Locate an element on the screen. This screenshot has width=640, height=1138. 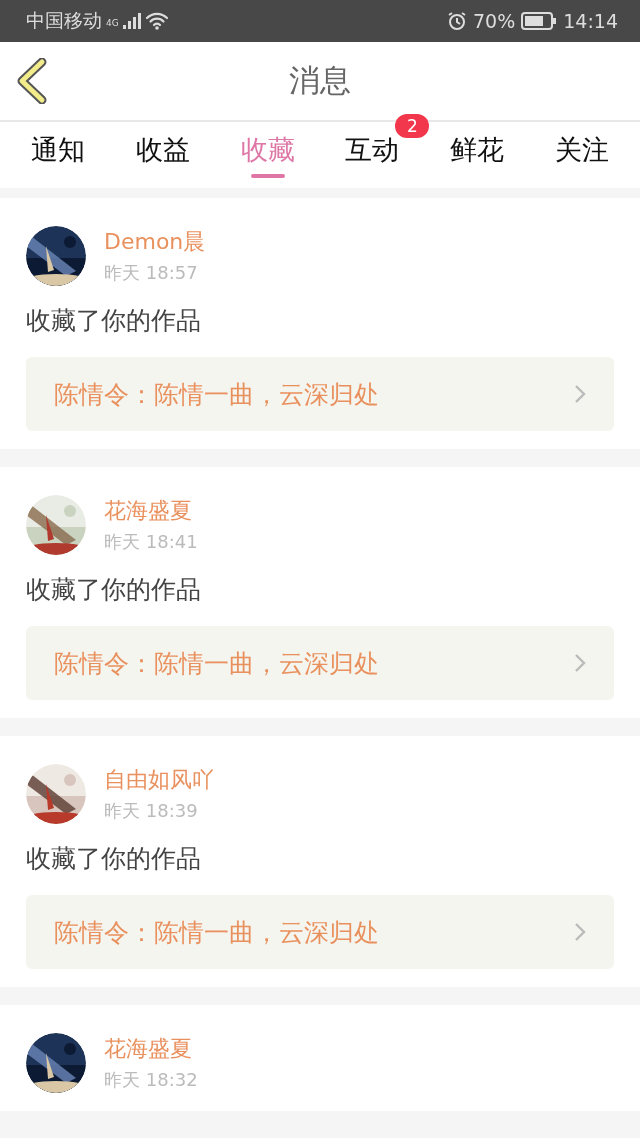
message-time: 昨天 18:57 is located at coordinates (151, 273).